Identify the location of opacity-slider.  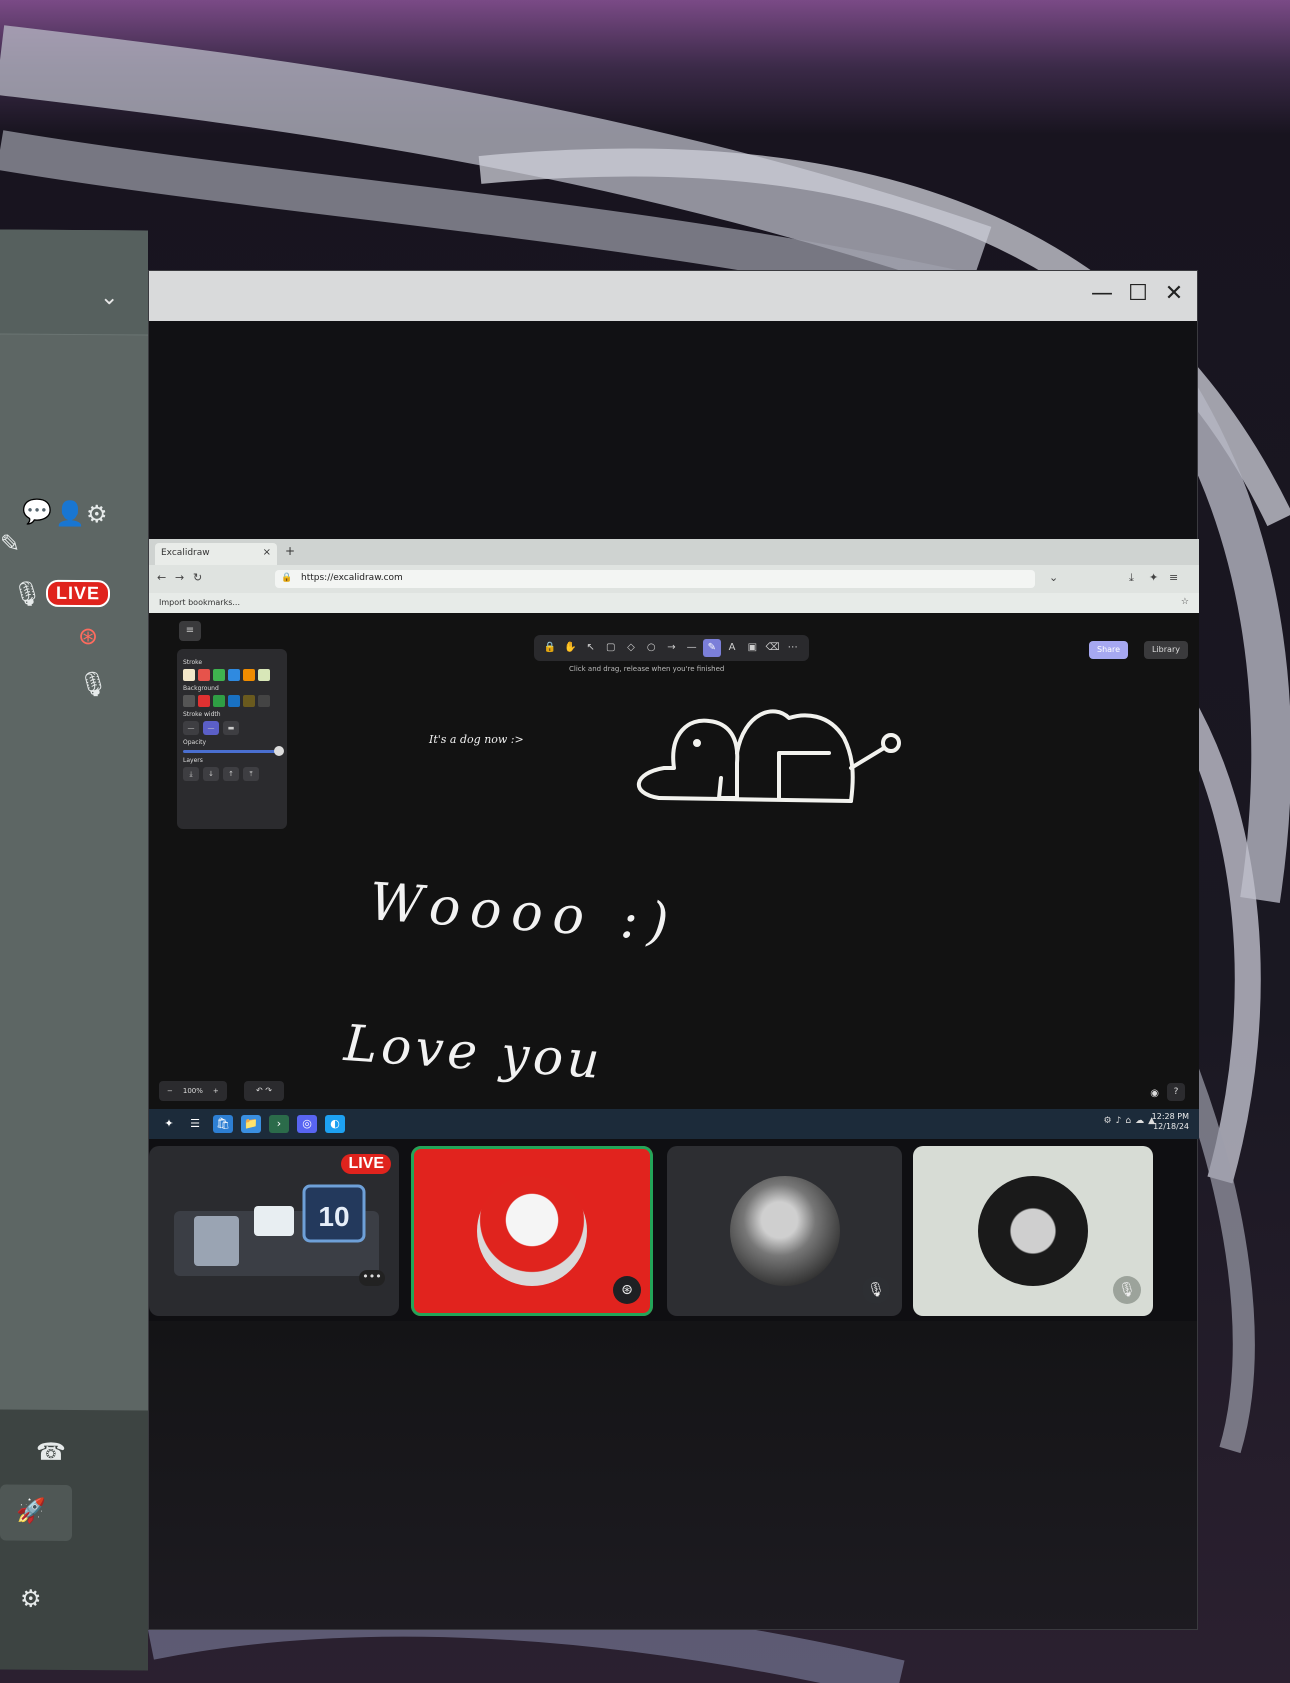
(233, 751).